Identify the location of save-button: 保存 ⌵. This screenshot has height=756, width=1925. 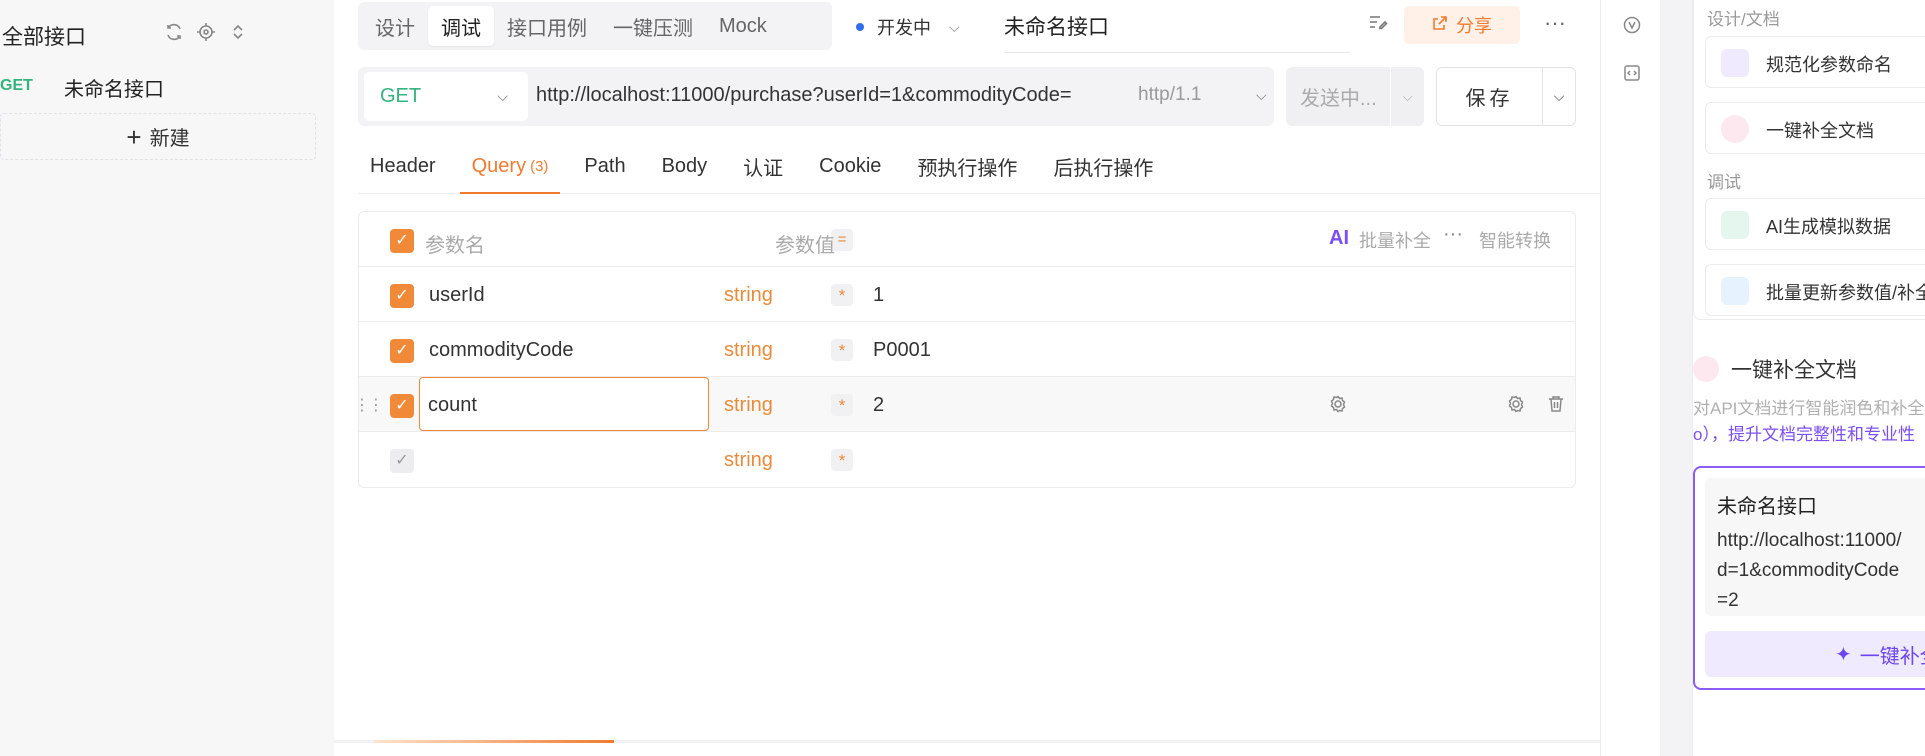
(1506, 96).